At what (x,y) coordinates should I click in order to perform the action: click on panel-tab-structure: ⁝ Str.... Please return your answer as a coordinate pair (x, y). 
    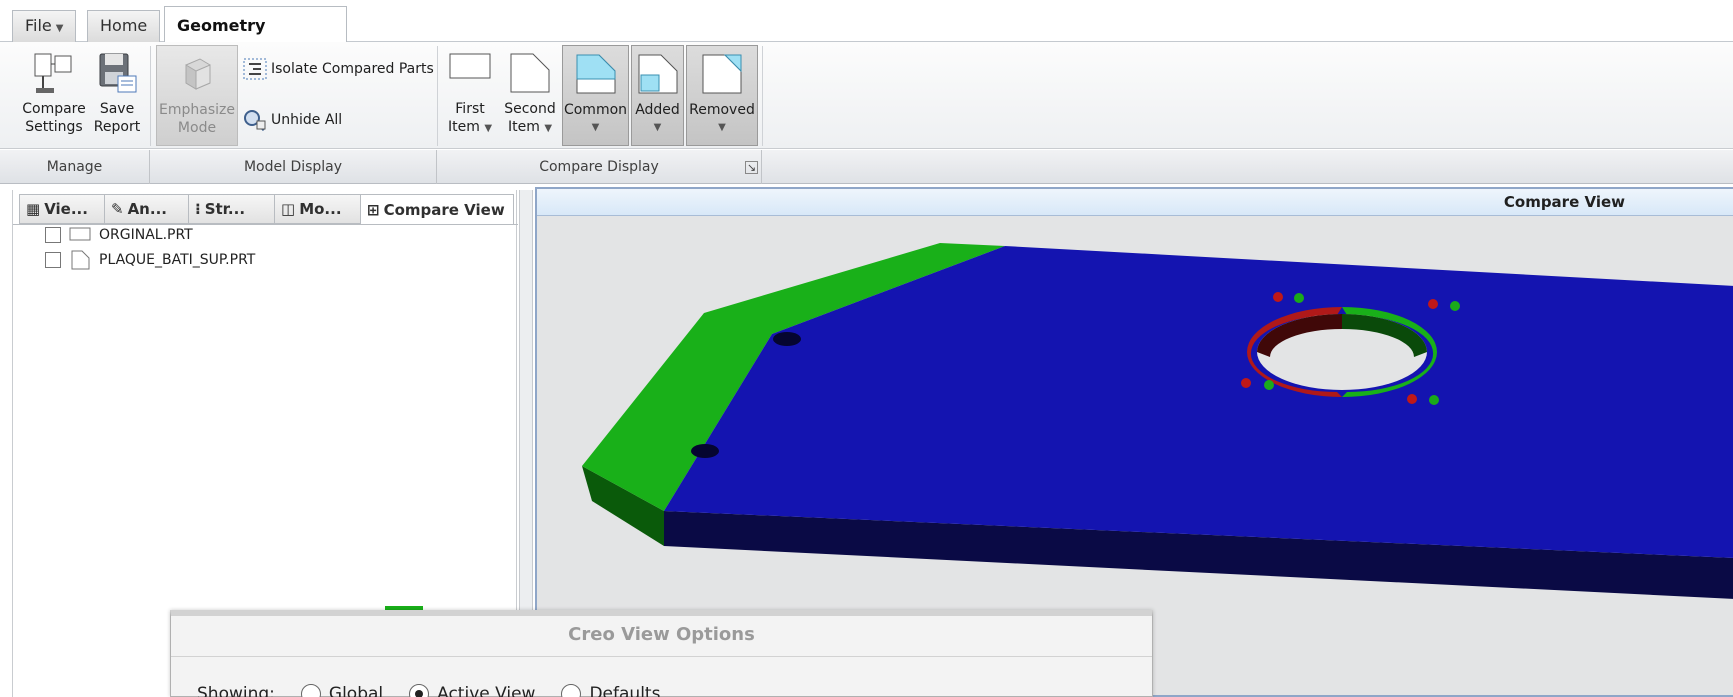
    Looking at the image, I should click on (231, 209).